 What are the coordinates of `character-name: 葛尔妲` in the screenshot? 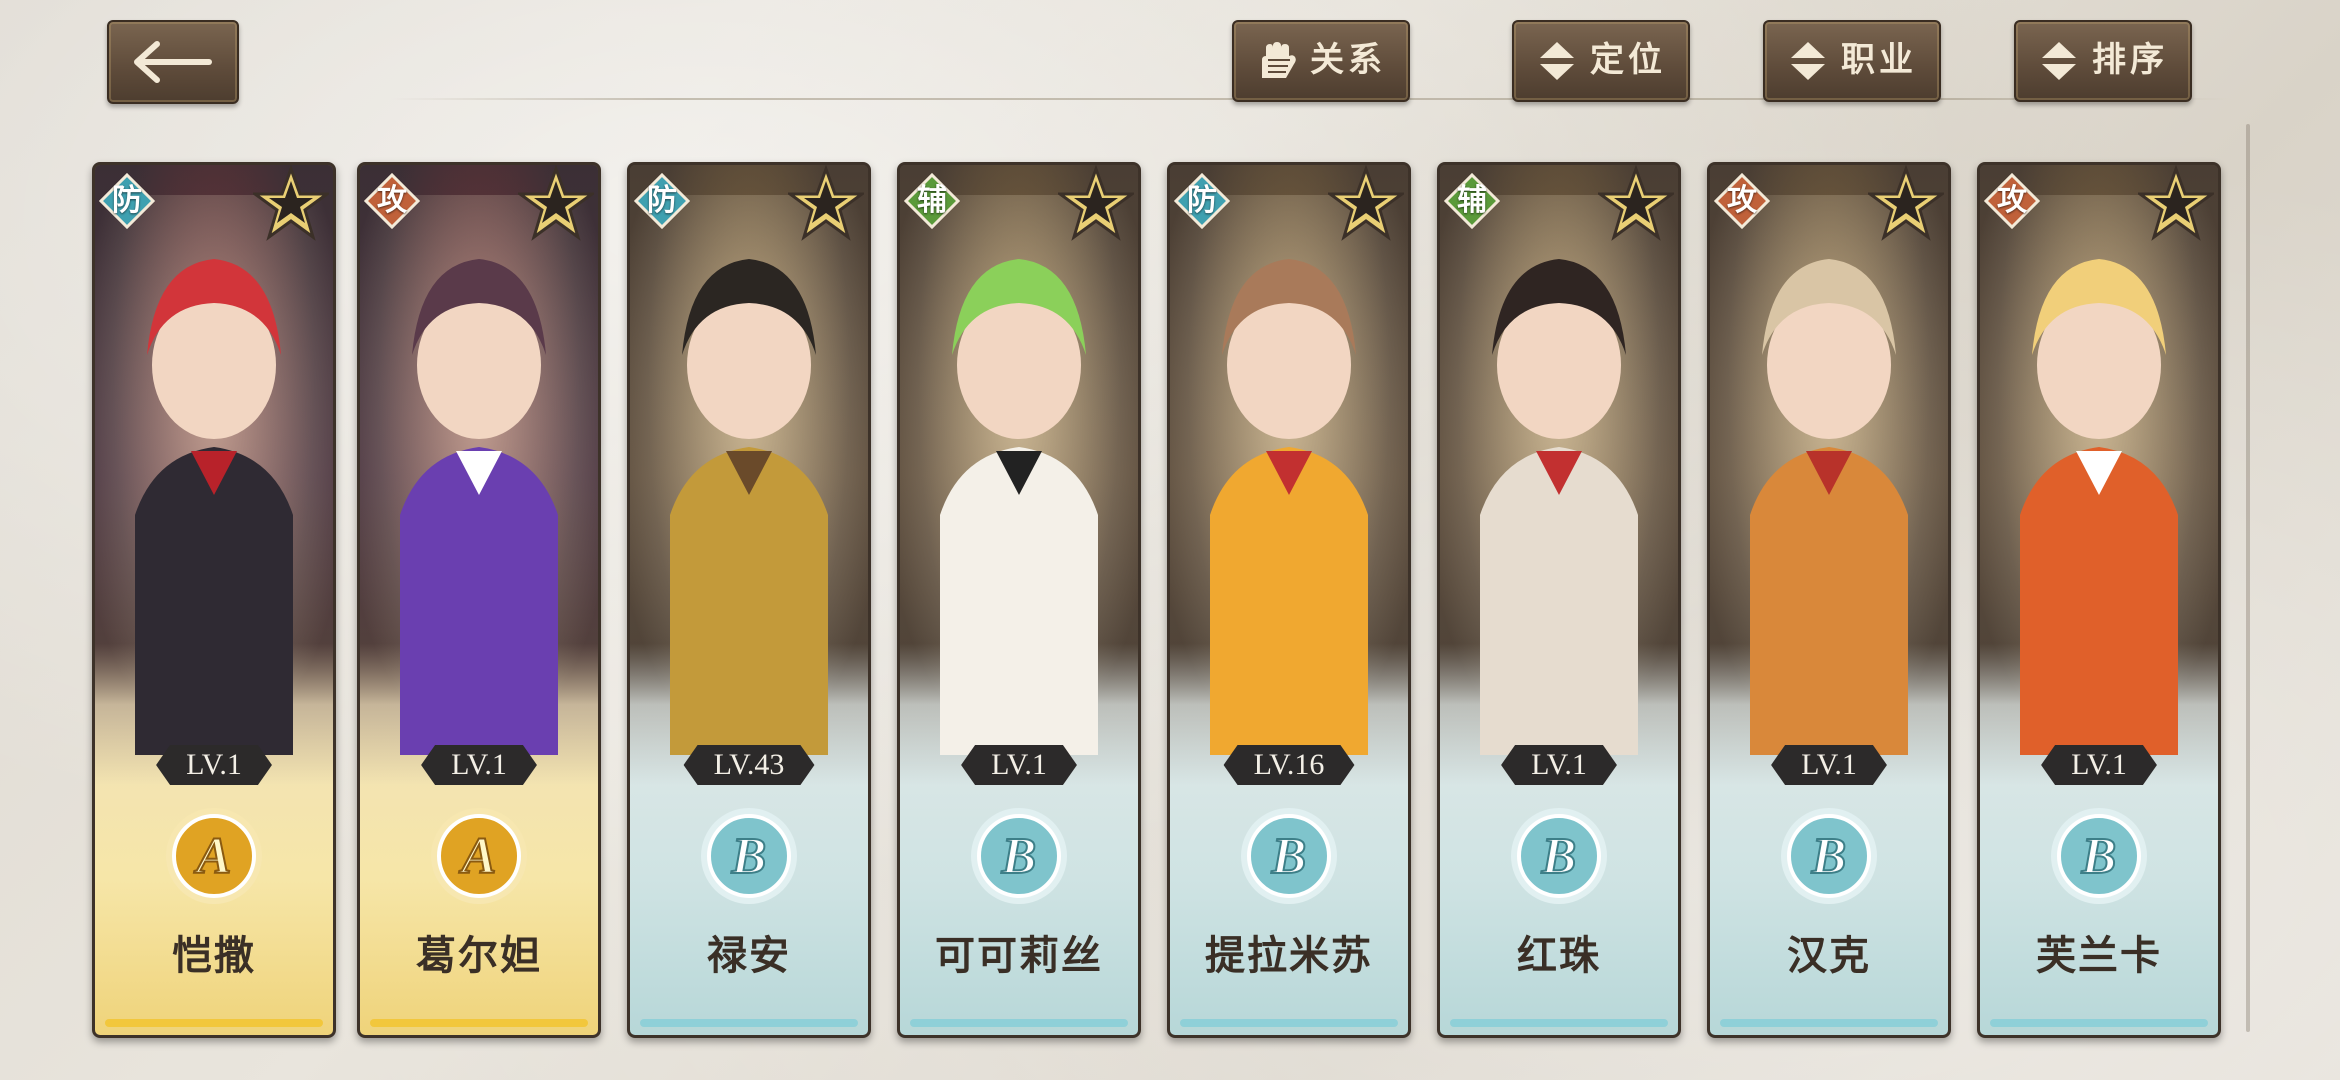 It's located at (479, 955).